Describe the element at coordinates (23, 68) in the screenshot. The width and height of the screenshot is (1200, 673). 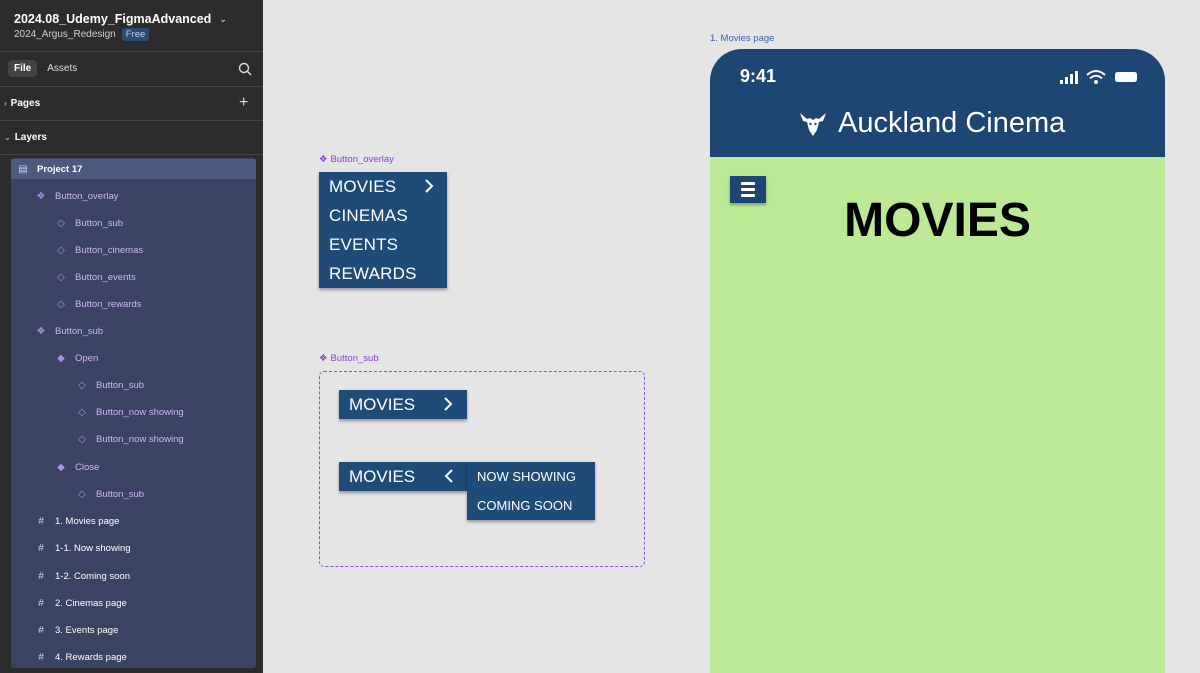
I see `tab-file: File` at that location.